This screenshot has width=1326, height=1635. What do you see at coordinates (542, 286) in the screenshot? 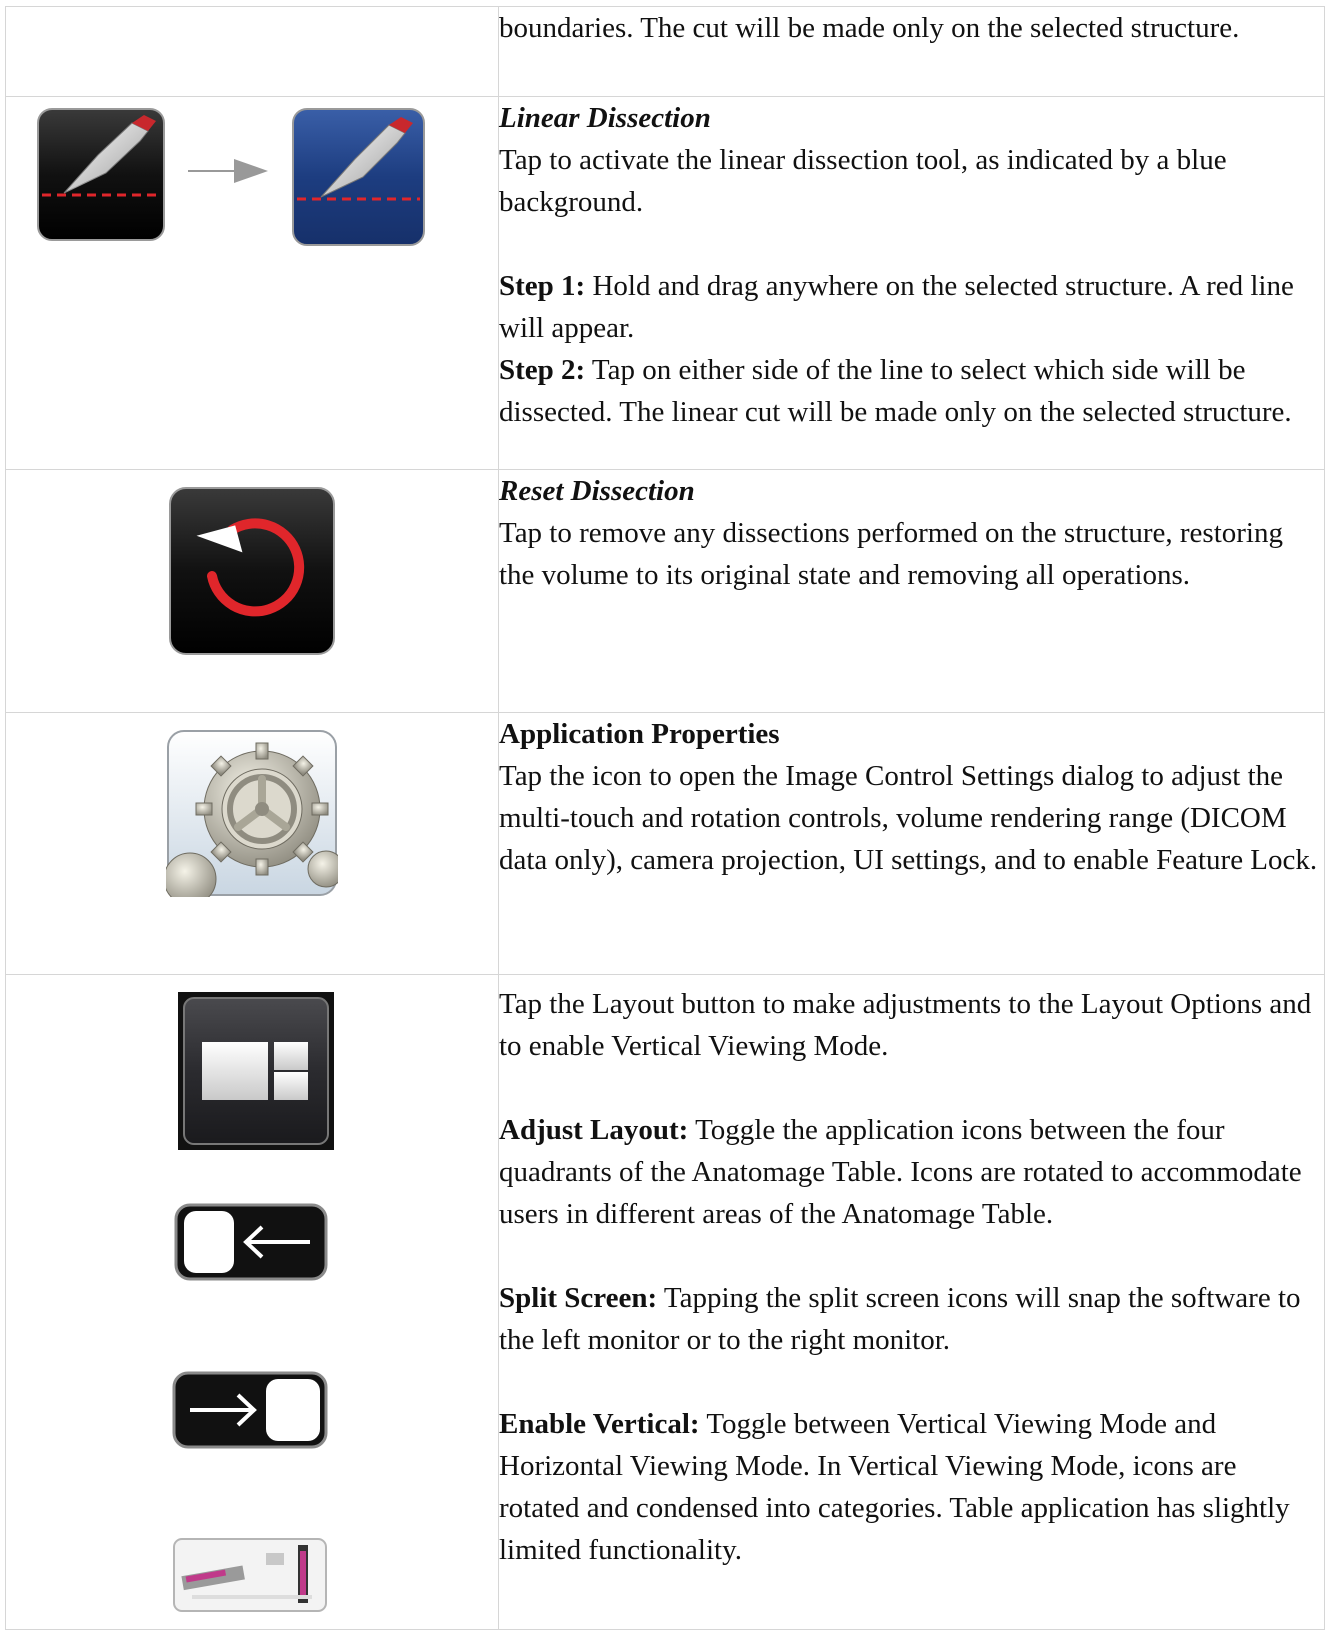
I see `step-label: Step 1:` at bounding box center [542, 286].